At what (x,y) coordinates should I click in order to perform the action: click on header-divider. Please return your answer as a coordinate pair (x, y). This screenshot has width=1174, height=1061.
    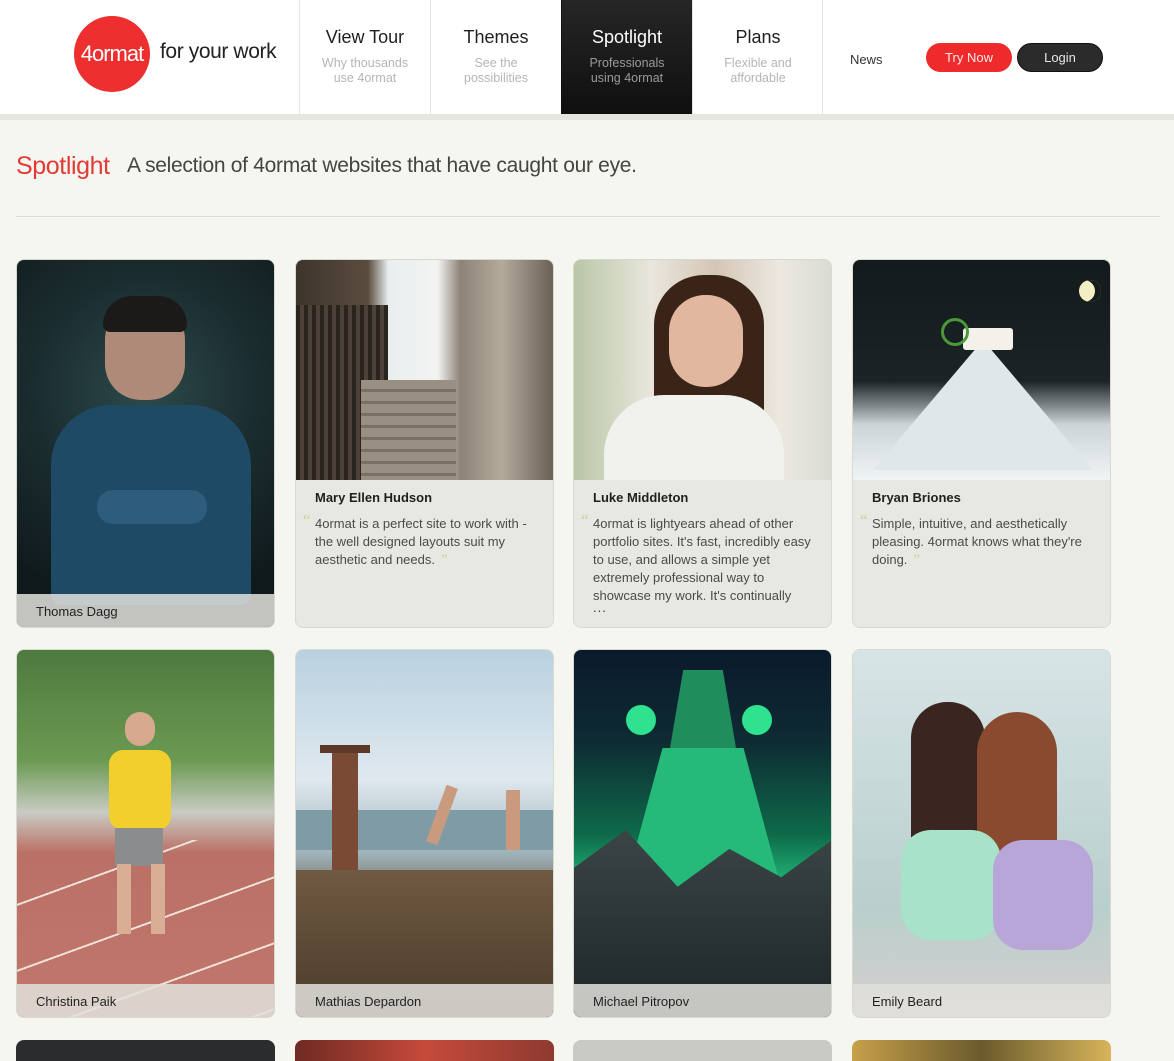
    Looking at the image, I should click on (587, 117).